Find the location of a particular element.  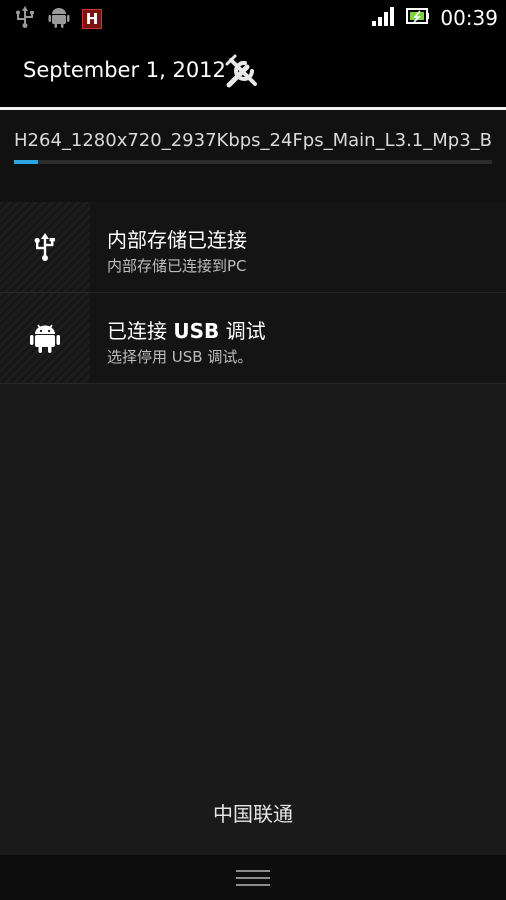

drag-handle-icon is located at coordinates (253, 878).